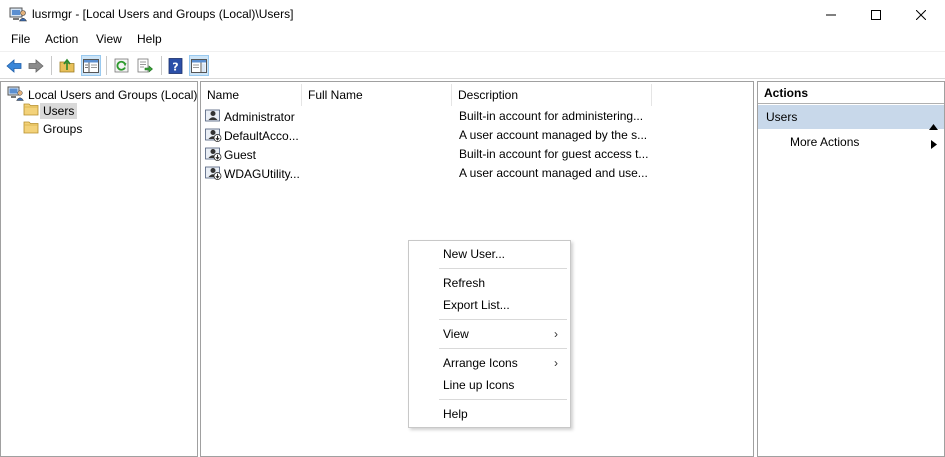 Image resolution: width=945 pixels, height=457 pixels. I want to click on menu-view: View, so click(109, 39).